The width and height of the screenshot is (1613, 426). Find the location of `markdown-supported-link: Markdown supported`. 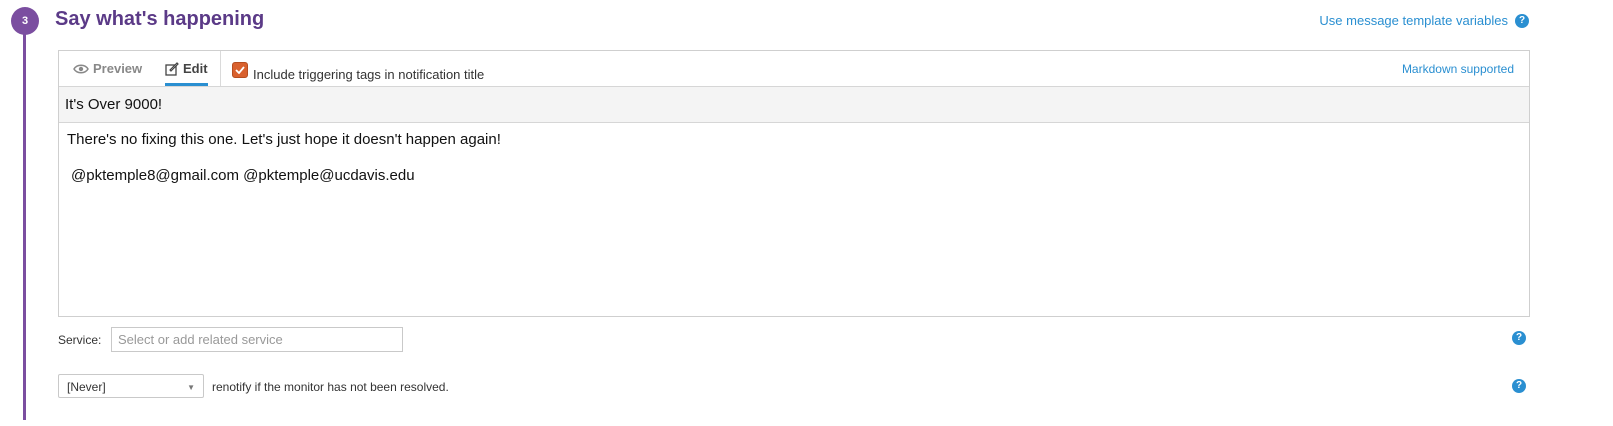

markdown-supported-link: Markdown supported is located at coordinates (1458, 69).